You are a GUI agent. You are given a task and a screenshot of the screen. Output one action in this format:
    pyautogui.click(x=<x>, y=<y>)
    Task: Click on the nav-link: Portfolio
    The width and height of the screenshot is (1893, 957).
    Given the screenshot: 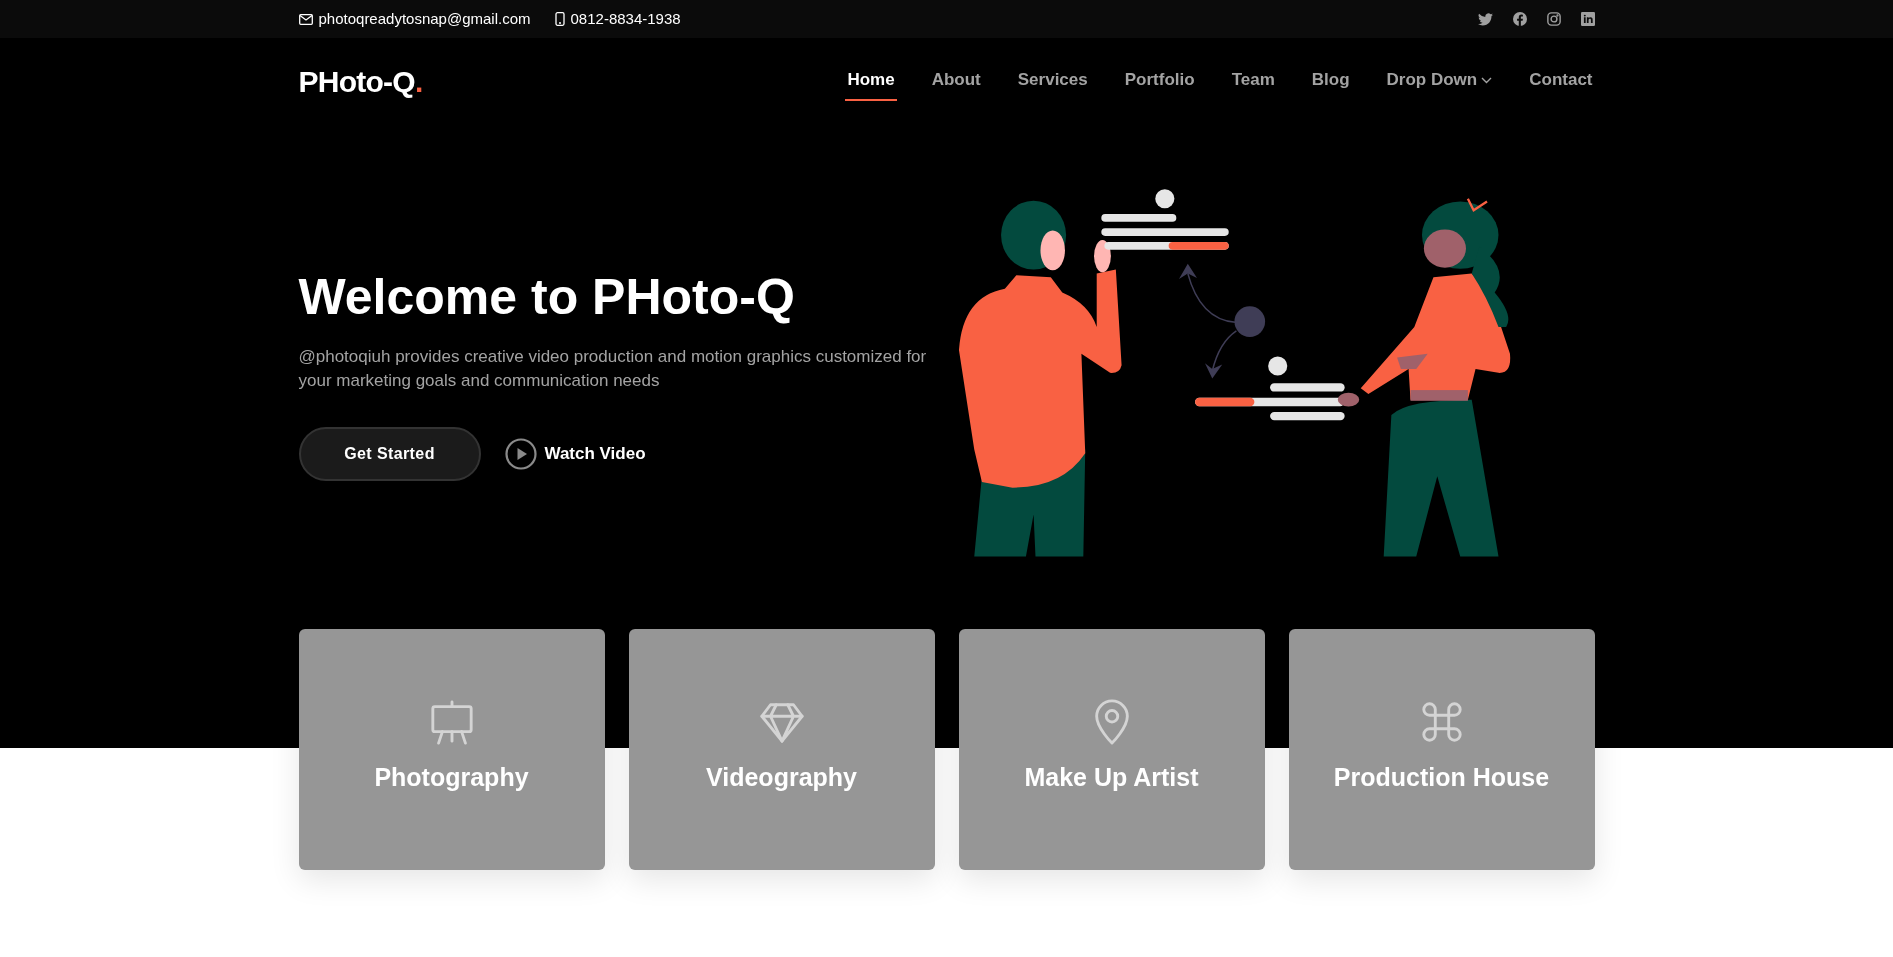 What is the action you would take?
    pyautogui.click(x=1159, y=81)
    